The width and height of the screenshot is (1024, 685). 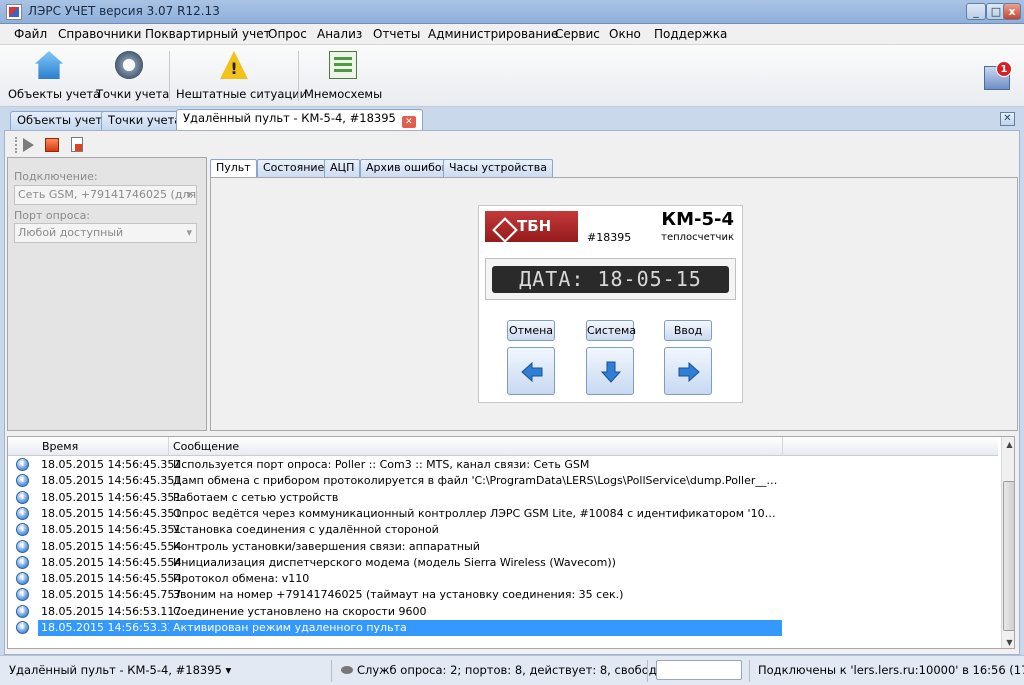 I want to click on status-progress, so click(x=699, y=670).